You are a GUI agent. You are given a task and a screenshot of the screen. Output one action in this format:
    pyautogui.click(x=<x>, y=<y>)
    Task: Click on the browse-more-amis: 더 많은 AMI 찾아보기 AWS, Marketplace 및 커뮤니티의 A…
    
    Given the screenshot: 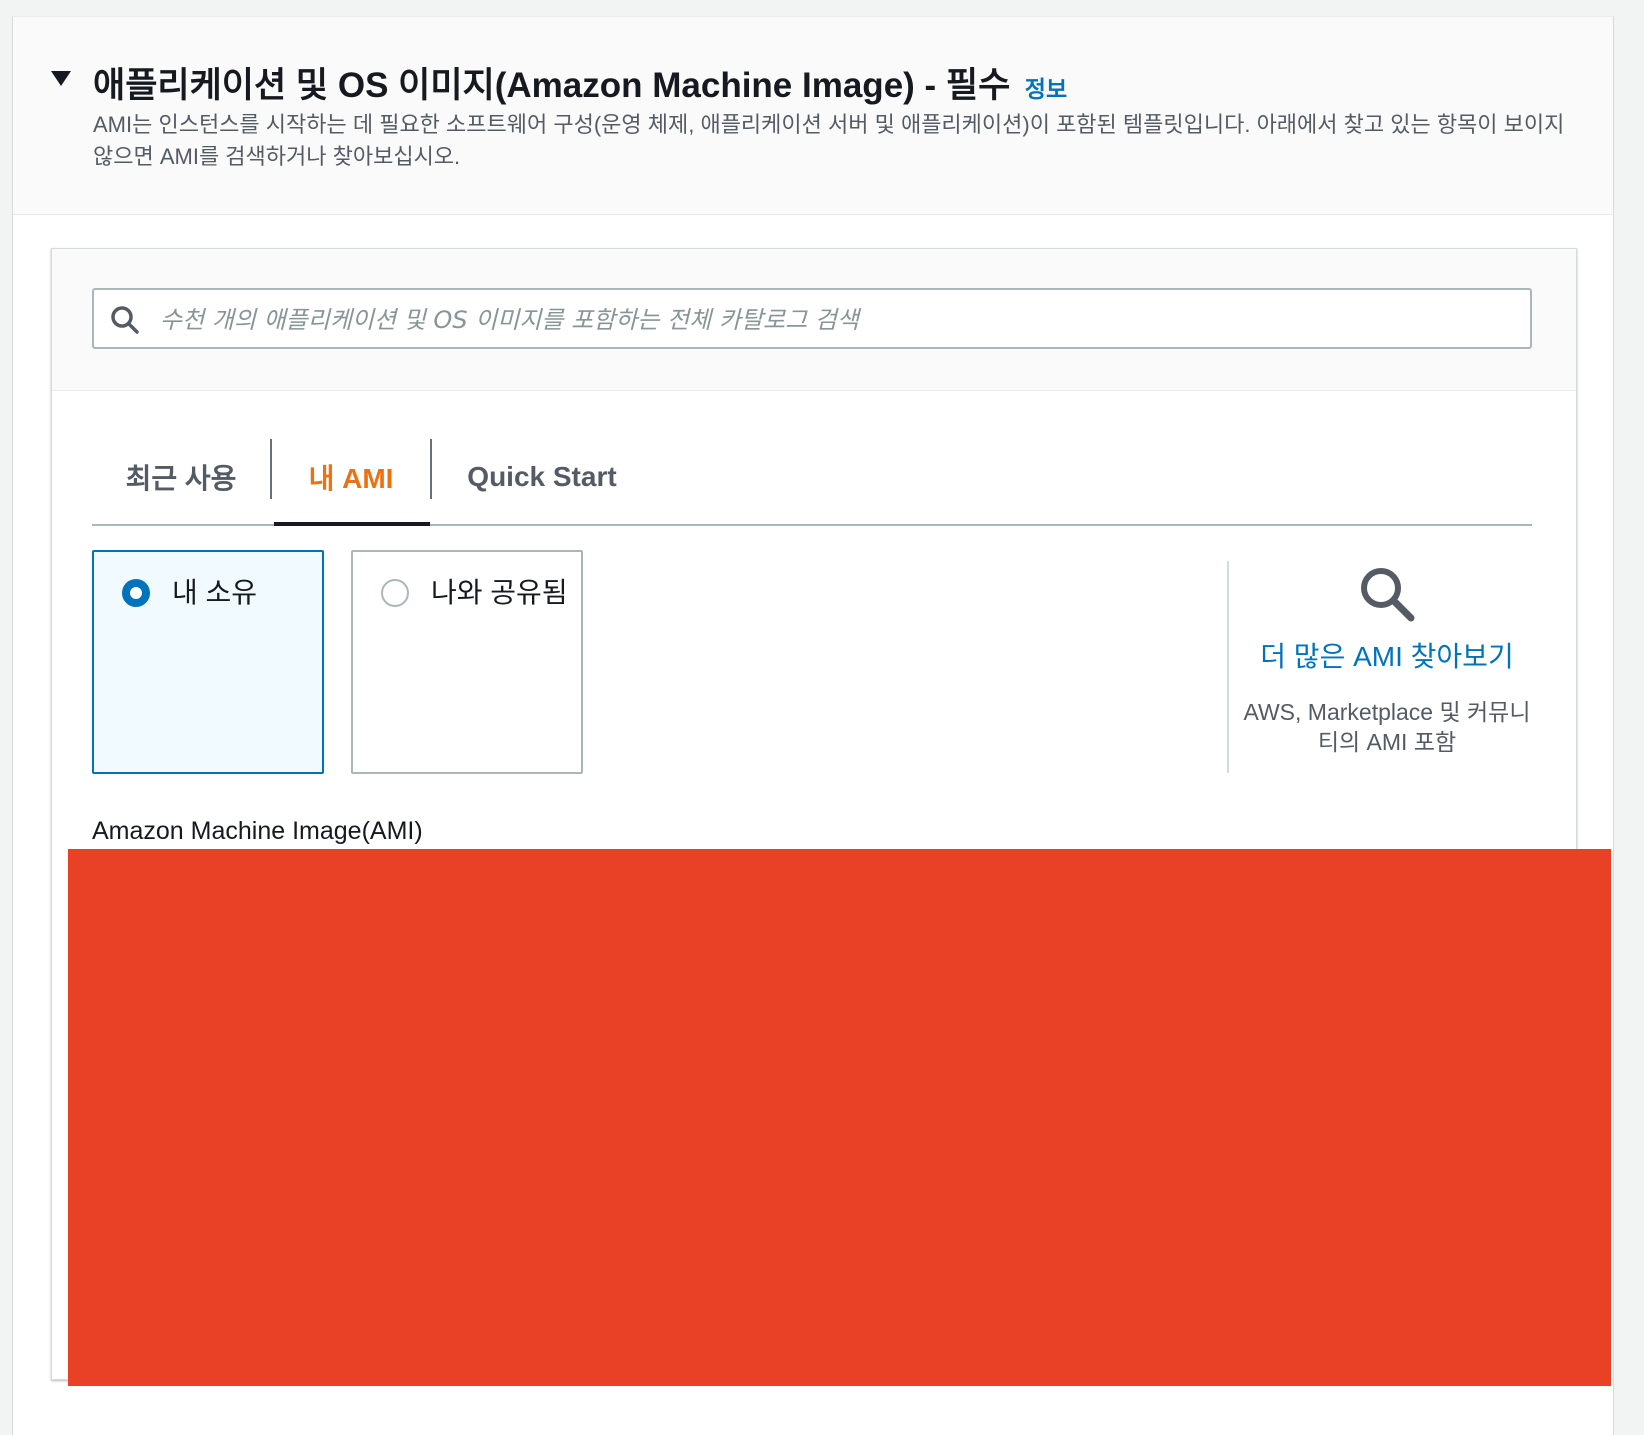 What is the action you would take?
    pyautogui.click(x=1387, y=659)
    